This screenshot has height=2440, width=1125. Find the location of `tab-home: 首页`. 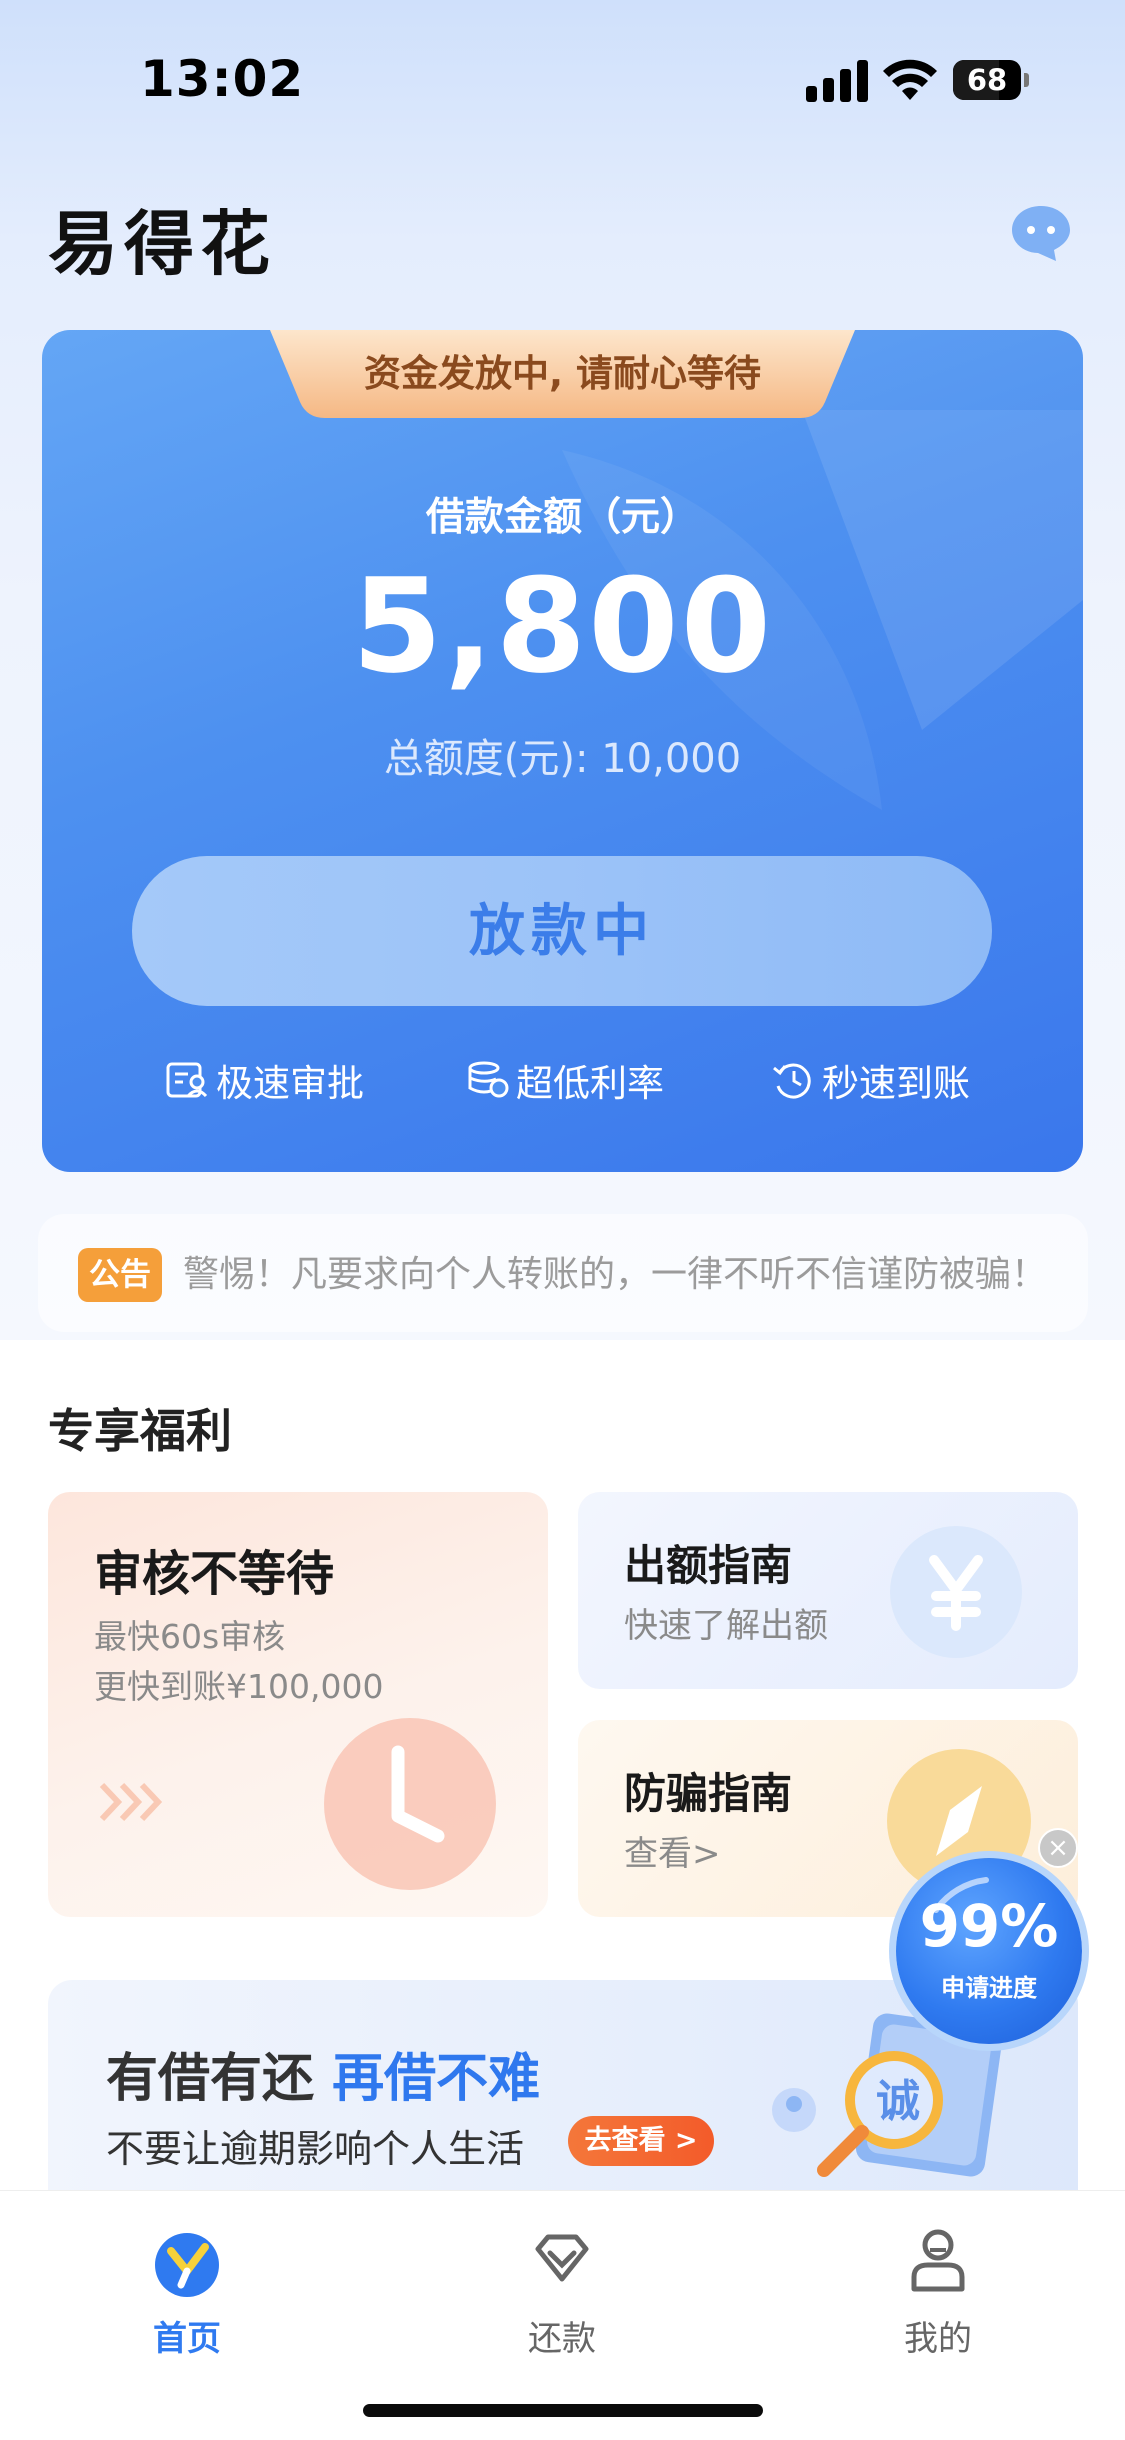

tab-home: 首页 is located at coordinates (187, 2286).